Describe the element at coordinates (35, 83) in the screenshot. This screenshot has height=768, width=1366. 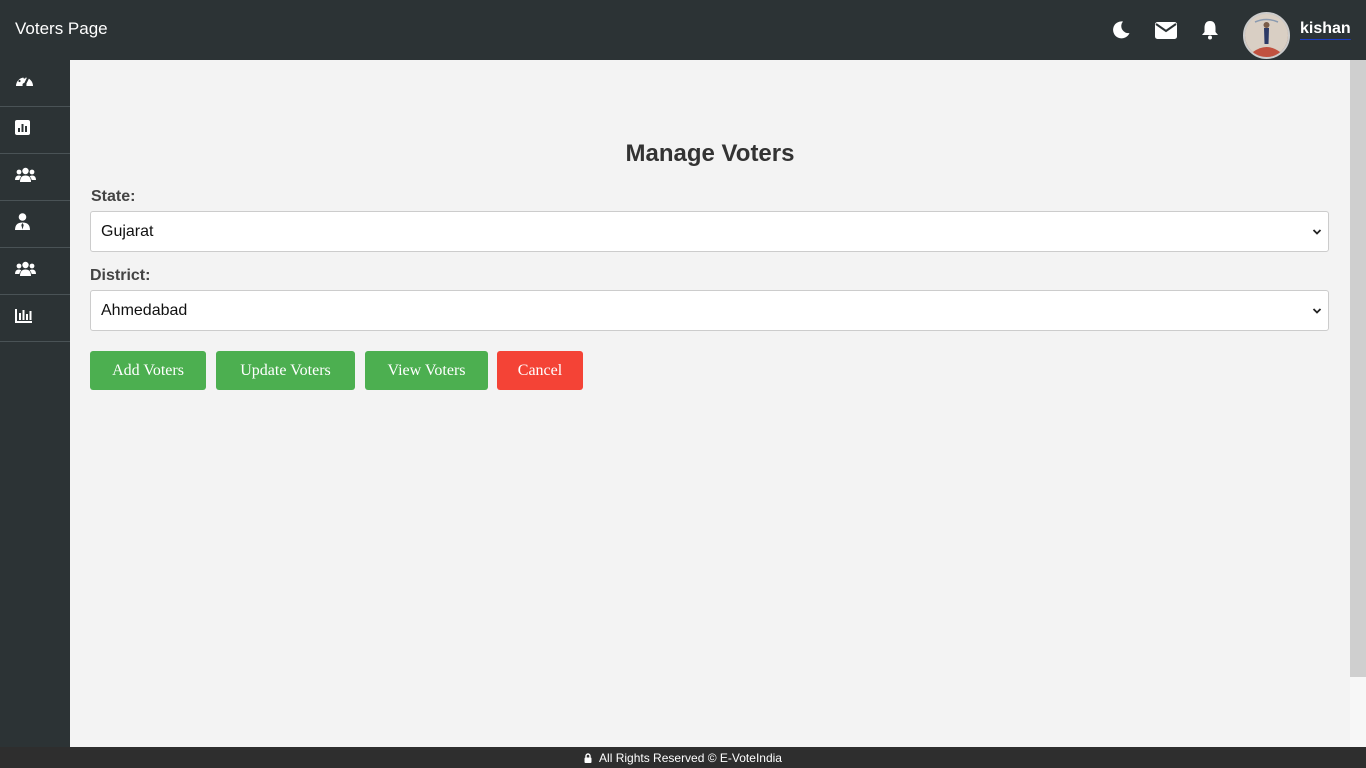
I see `sidebar-item-dashboard` at that location.